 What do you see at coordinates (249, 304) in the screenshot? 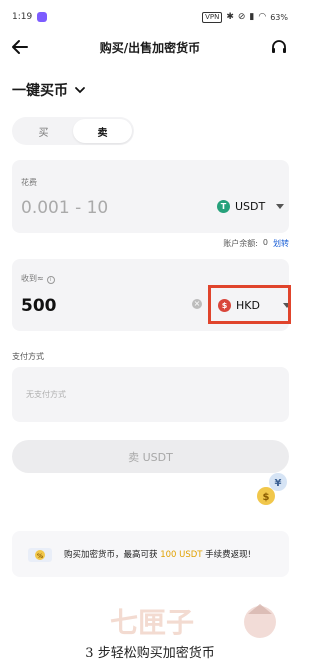
I see `highlight-box` at bounding box center [249, 304].